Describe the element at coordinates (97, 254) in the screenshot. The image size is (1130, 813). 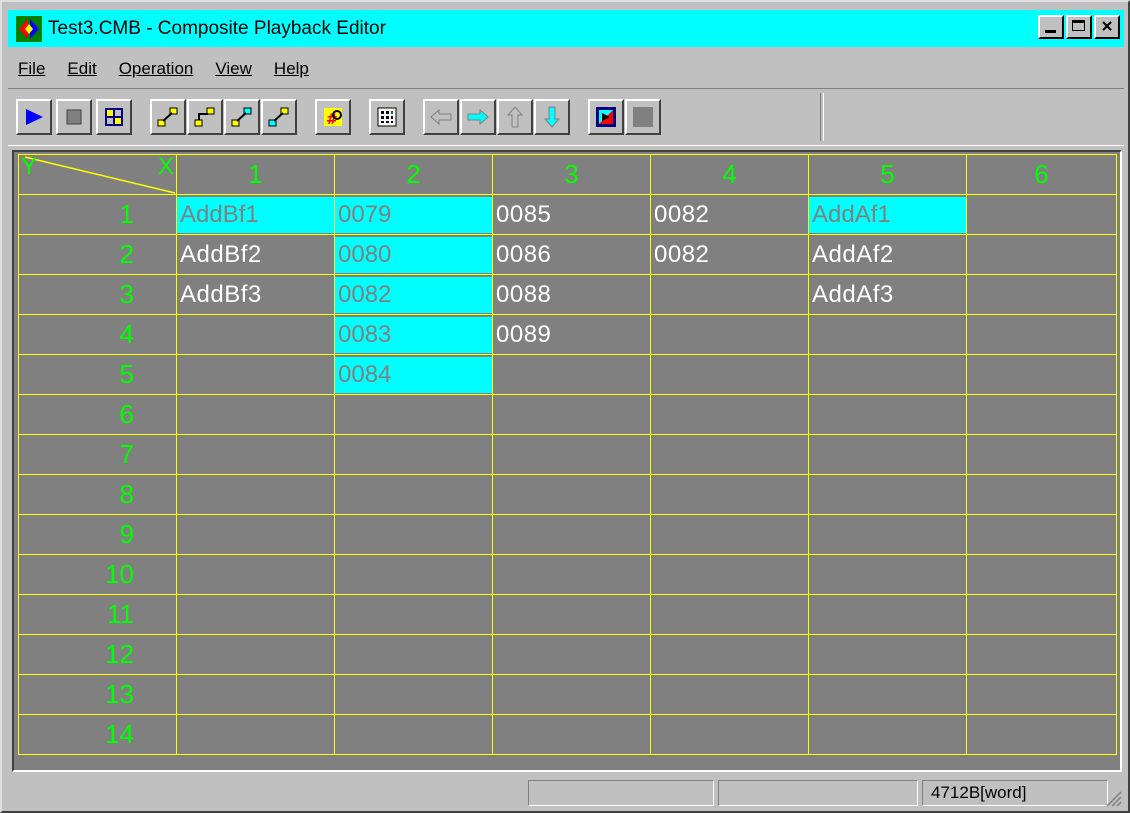
I see `row-header-2: 2` at that location.